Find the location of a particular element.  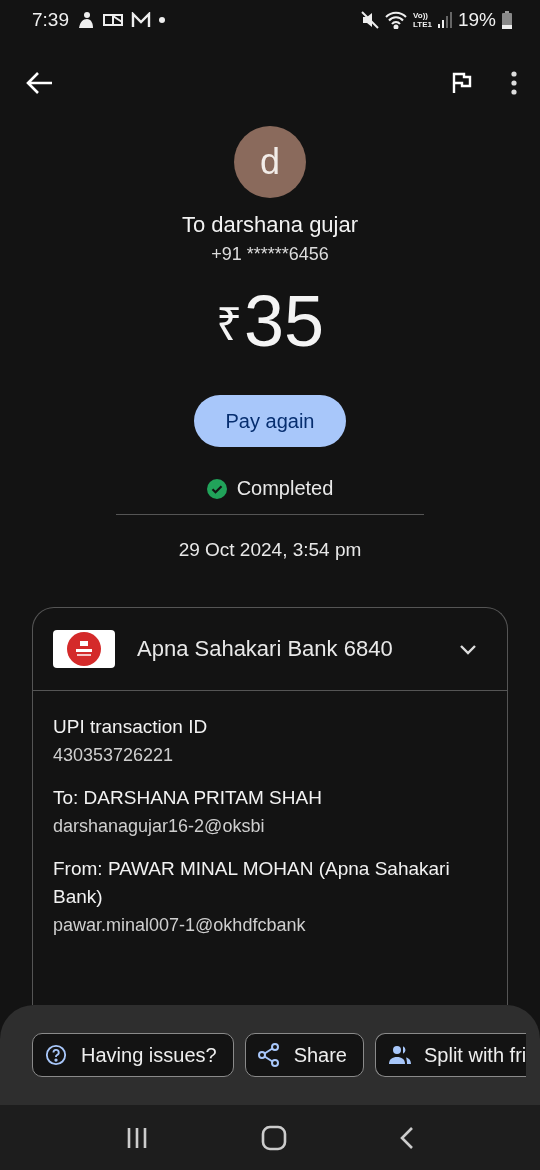

payee-name: To darshana gujar is located at coordinates (270, 225).